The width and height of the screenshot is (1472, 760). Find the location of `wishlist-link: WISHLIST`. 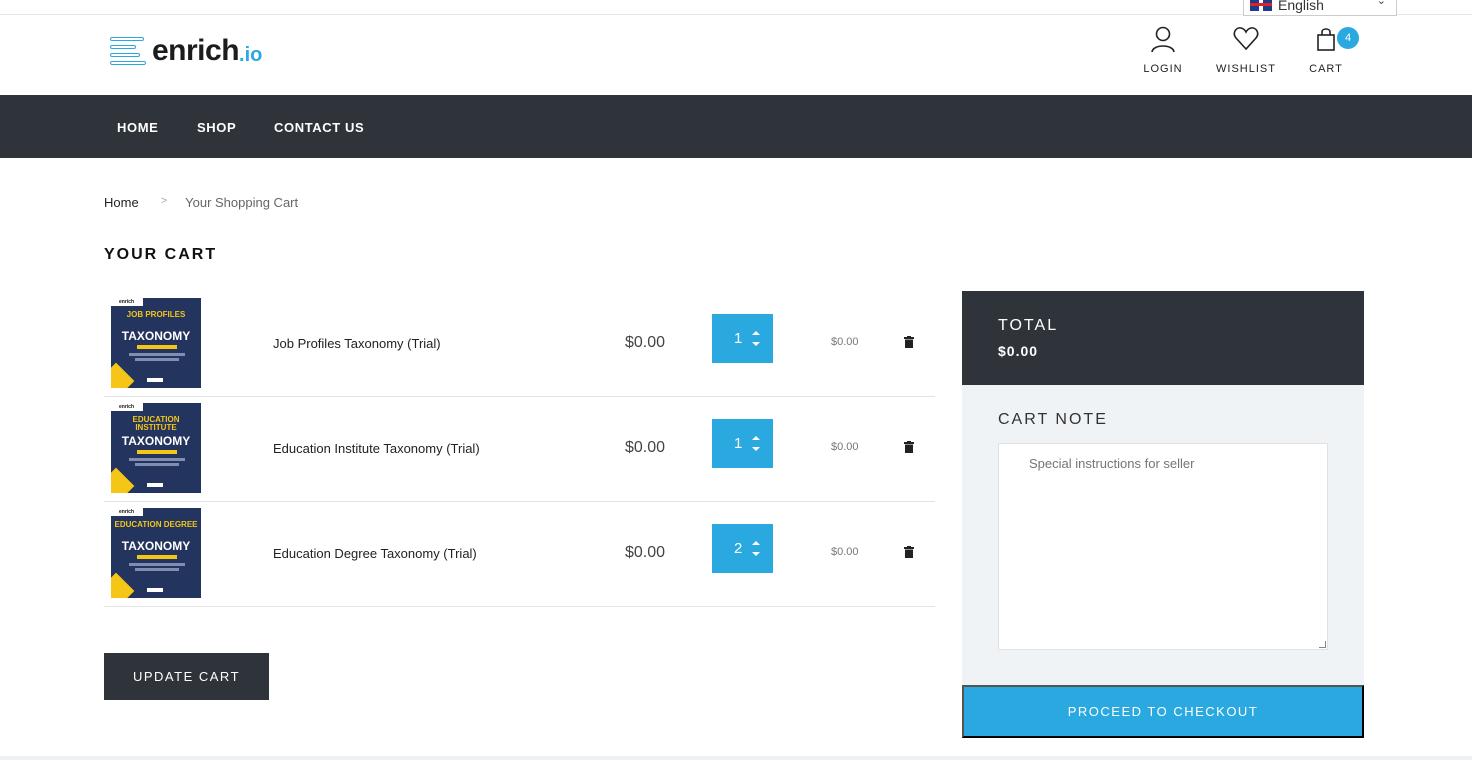

wishlist-link: WISHLIST is located at coordinates (1246, 50).